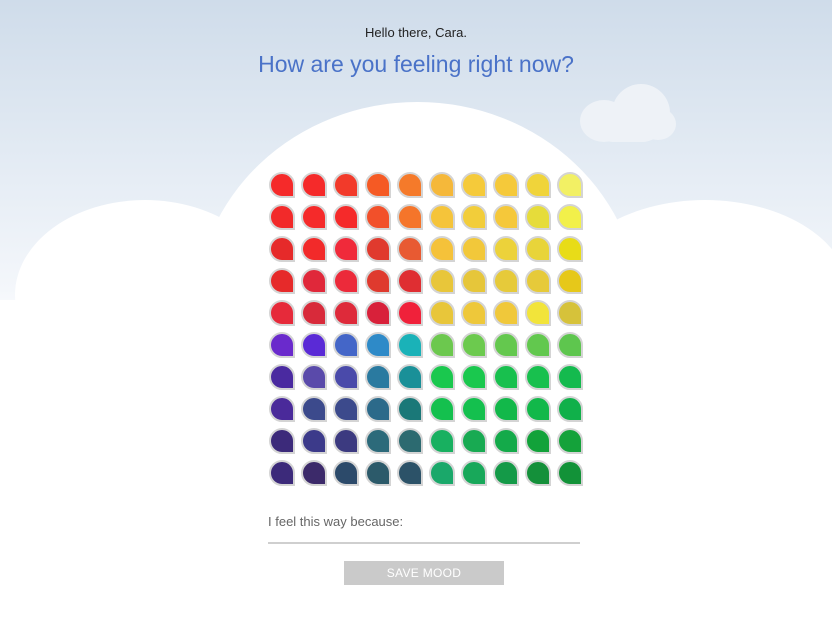 The width and height of the screenshot is (832, 630). Describe the element at coordinates (282, 441) in the screenshot. I see `mood-option-r9-c1` at that location.